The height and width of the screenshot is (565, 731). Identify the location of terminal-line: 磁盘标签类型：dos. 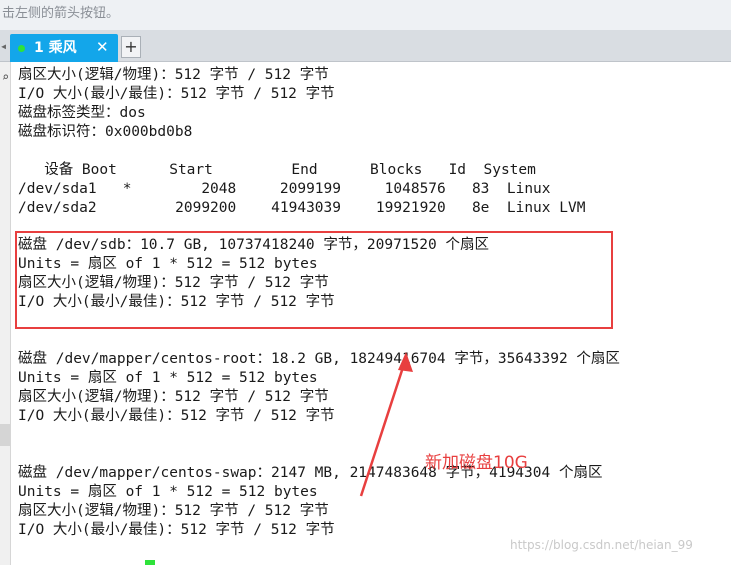
(82, 113).